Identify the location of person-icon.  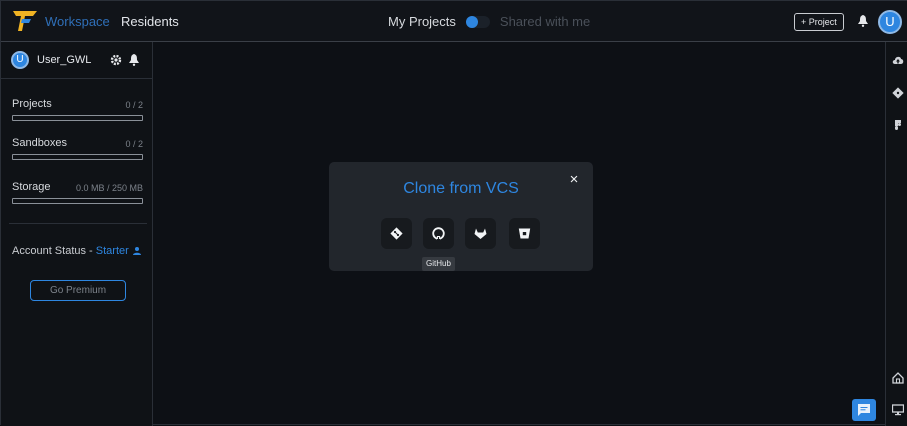
(136, 251).